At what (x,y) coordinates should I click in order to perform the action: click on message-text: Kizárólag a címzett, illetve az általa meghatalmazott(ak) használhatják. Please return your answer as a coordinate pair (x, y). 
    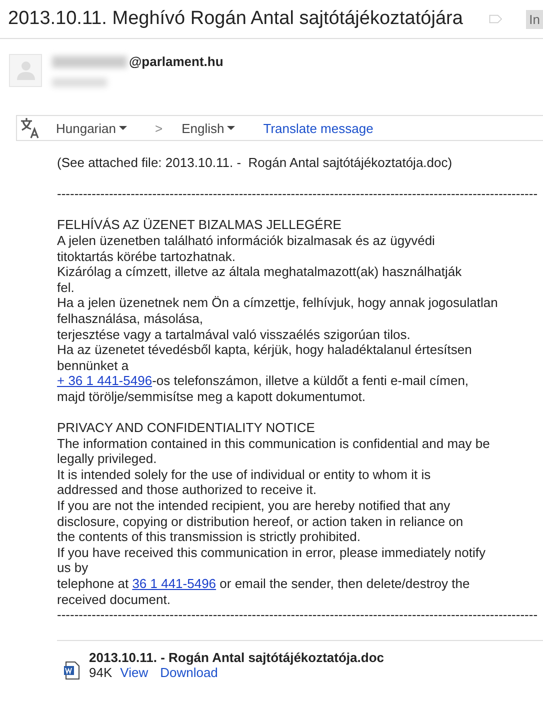
    Looking at the image, I should click on (259, 272).